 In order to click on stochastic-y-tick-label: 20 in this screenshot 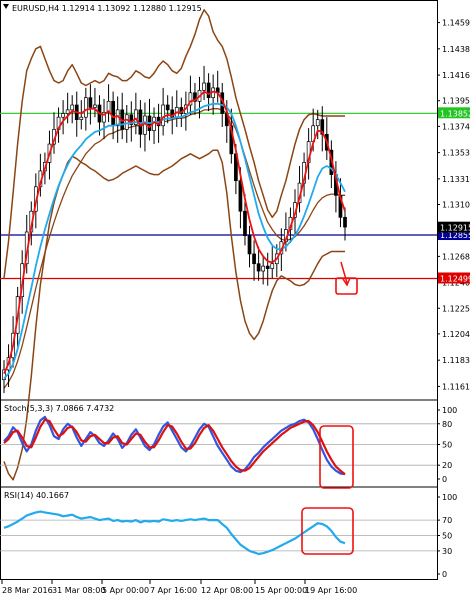, I will do `click(447, 465)`.